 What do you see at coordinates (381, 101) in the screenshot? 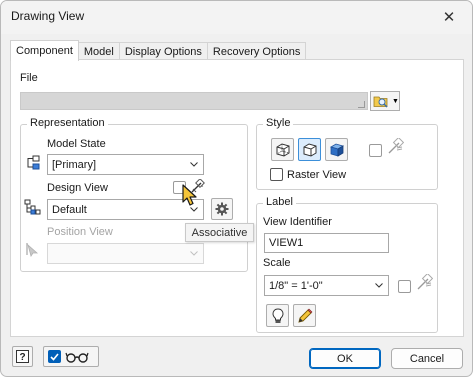
I see `open-folder-icon` at bounding box center [381, 101].